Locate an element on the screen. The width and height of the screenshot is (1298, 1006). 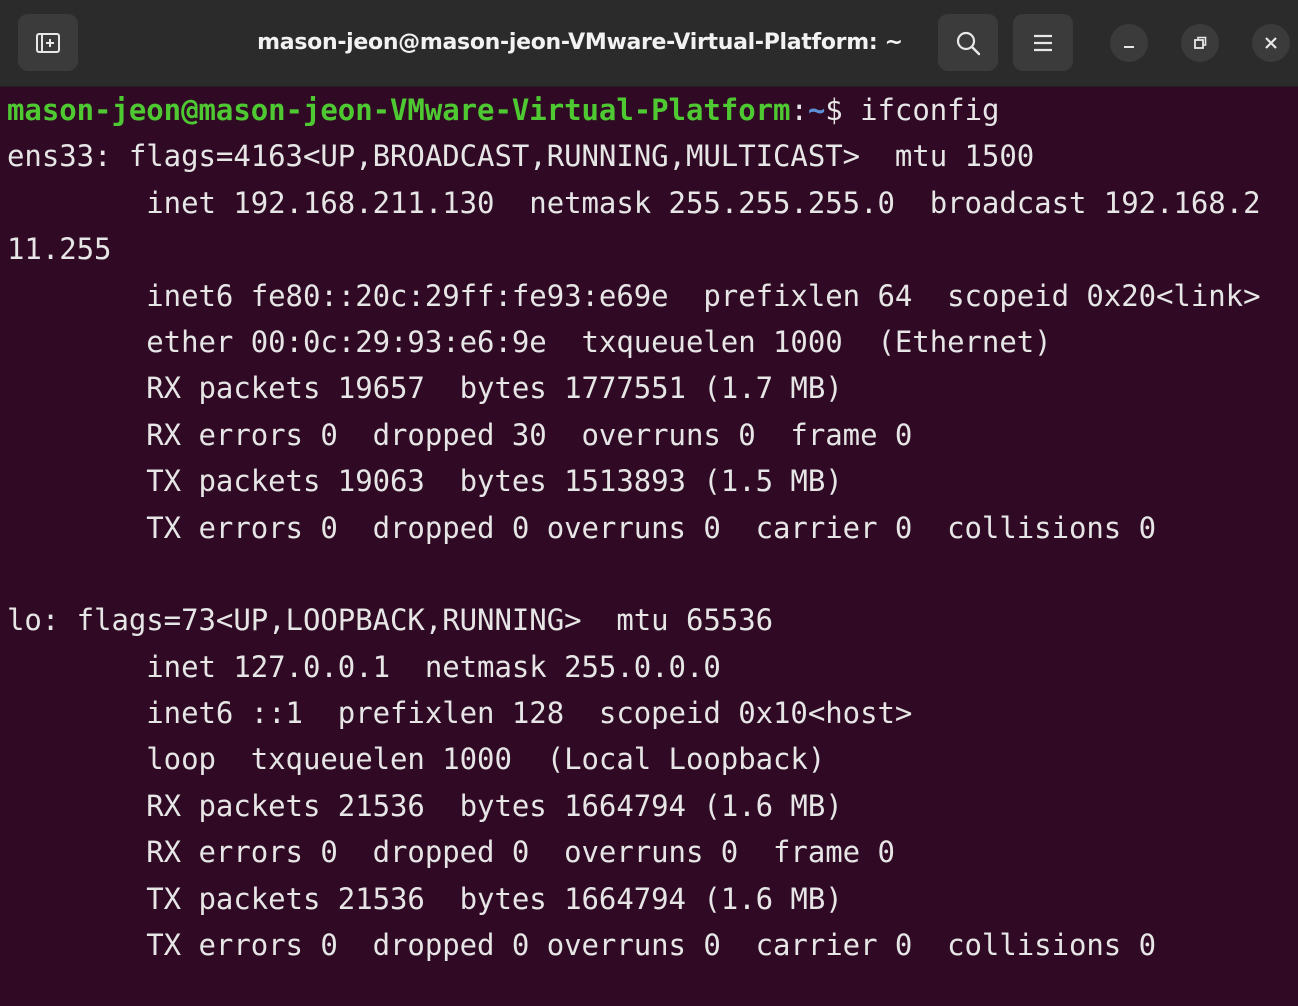
menu-button is located at coordinates (1043, 42).